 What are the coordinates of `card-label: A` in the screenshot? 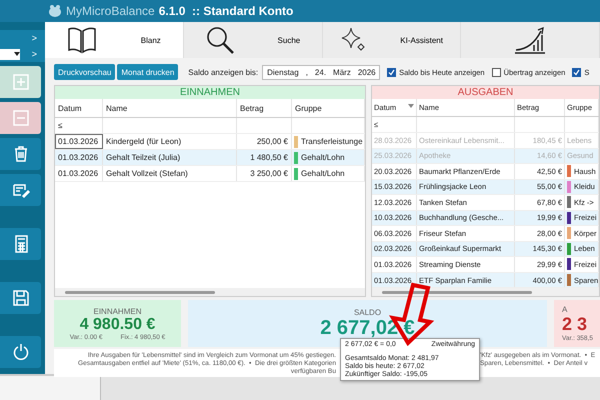 It's located at (565, 309).